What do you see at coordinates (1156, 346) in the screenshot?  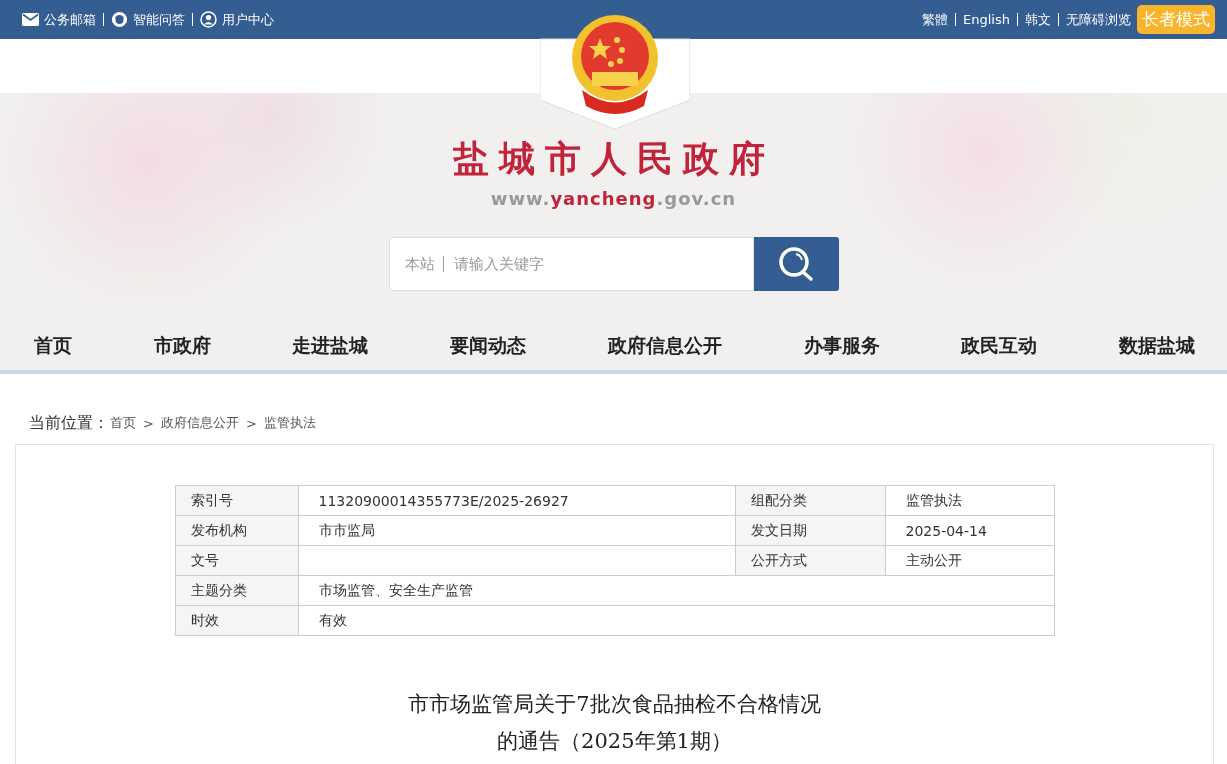 I see `nav-item: 数据盐城` at bounding box center [1156, 346].